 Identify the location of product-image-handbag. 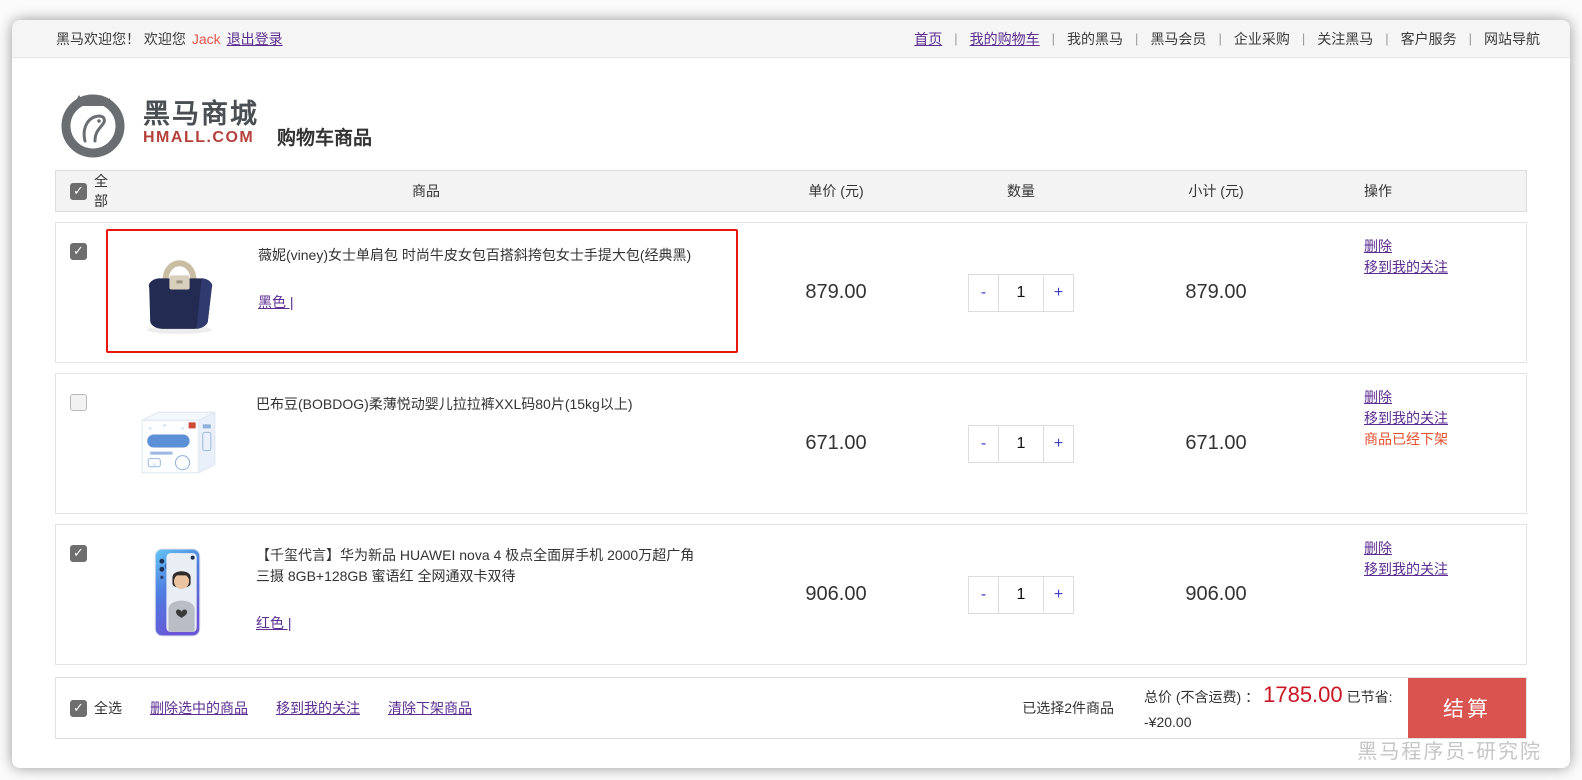
(179, 292).